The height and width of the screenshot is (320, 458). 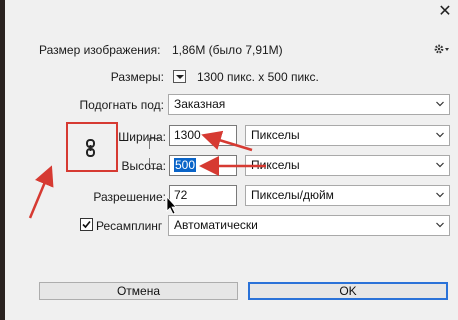 What do you see at coordinates (171, 205) in the screenshot?
I see `mouse-cursor-icon` at bounding box center [171, 205].